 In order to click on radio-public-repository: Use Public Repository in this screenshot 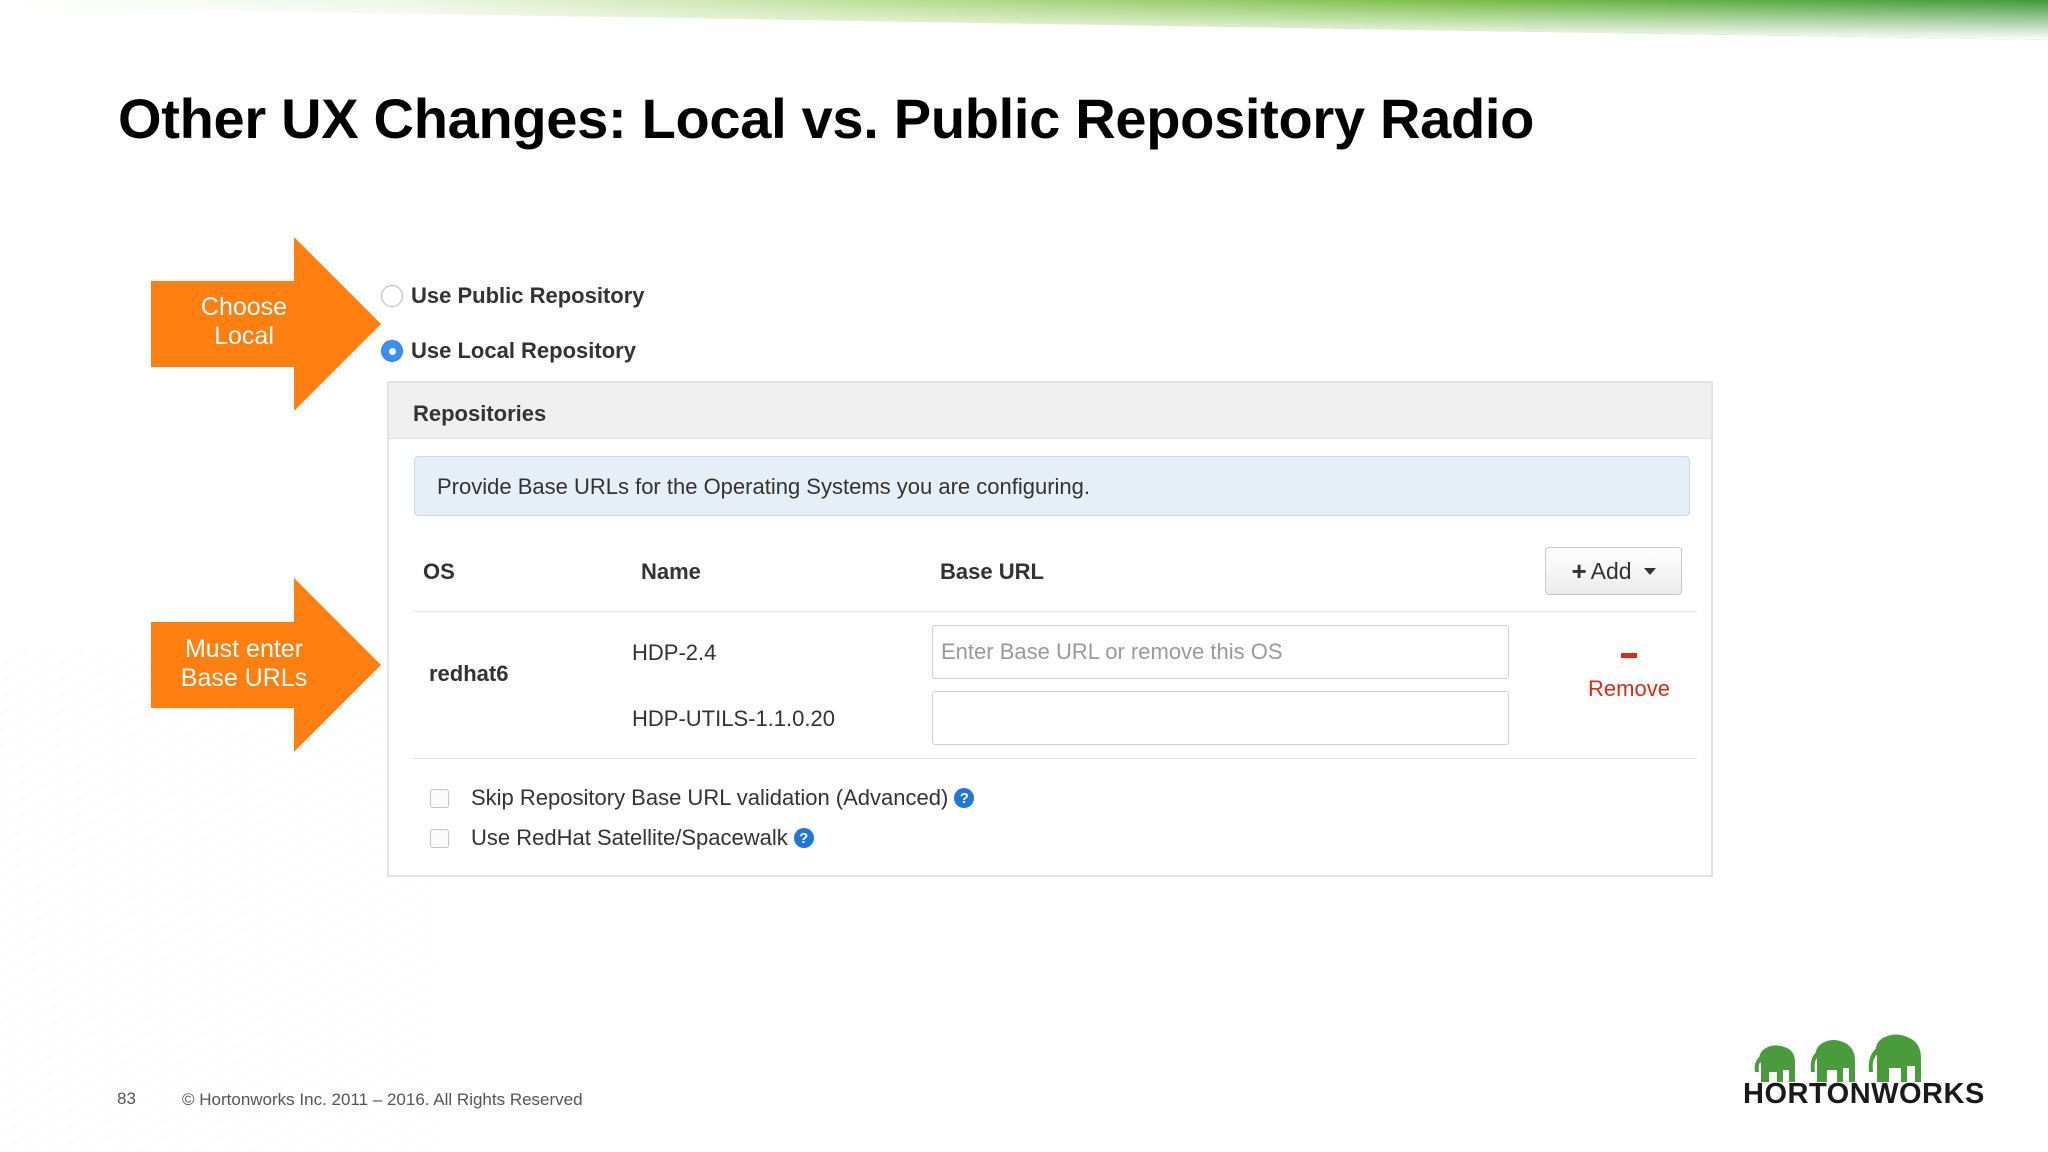, I will do `click(513, 296)`.